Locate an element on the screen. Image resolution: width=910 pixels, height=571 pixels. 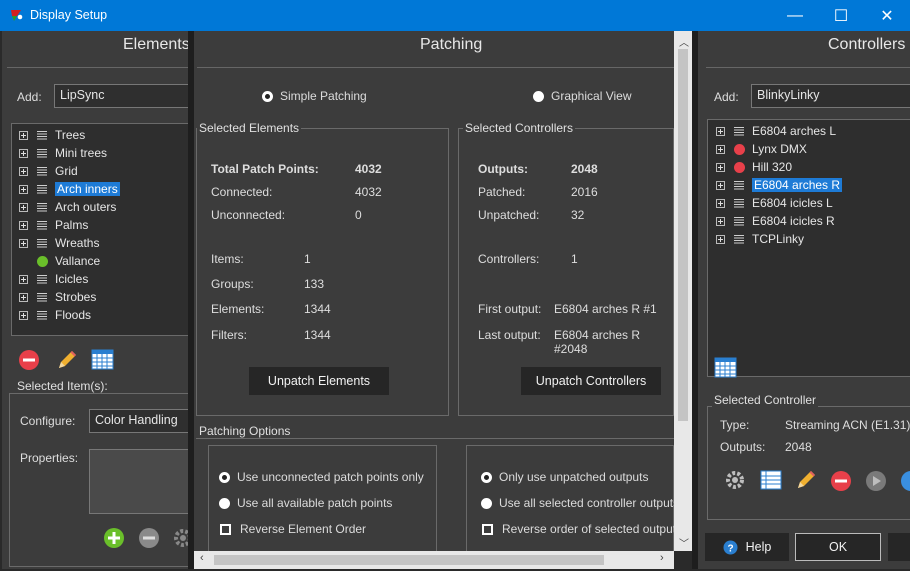
tree-item: Strobes is located at coordinates (104, 297).